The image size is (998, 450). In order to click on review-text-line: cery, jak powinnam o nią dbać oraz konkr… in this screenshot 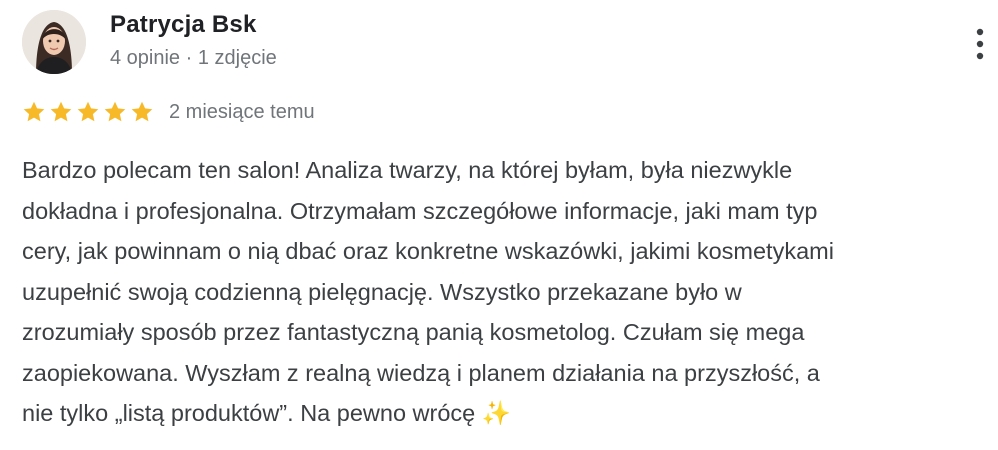, I will do `click(428, 251)`.